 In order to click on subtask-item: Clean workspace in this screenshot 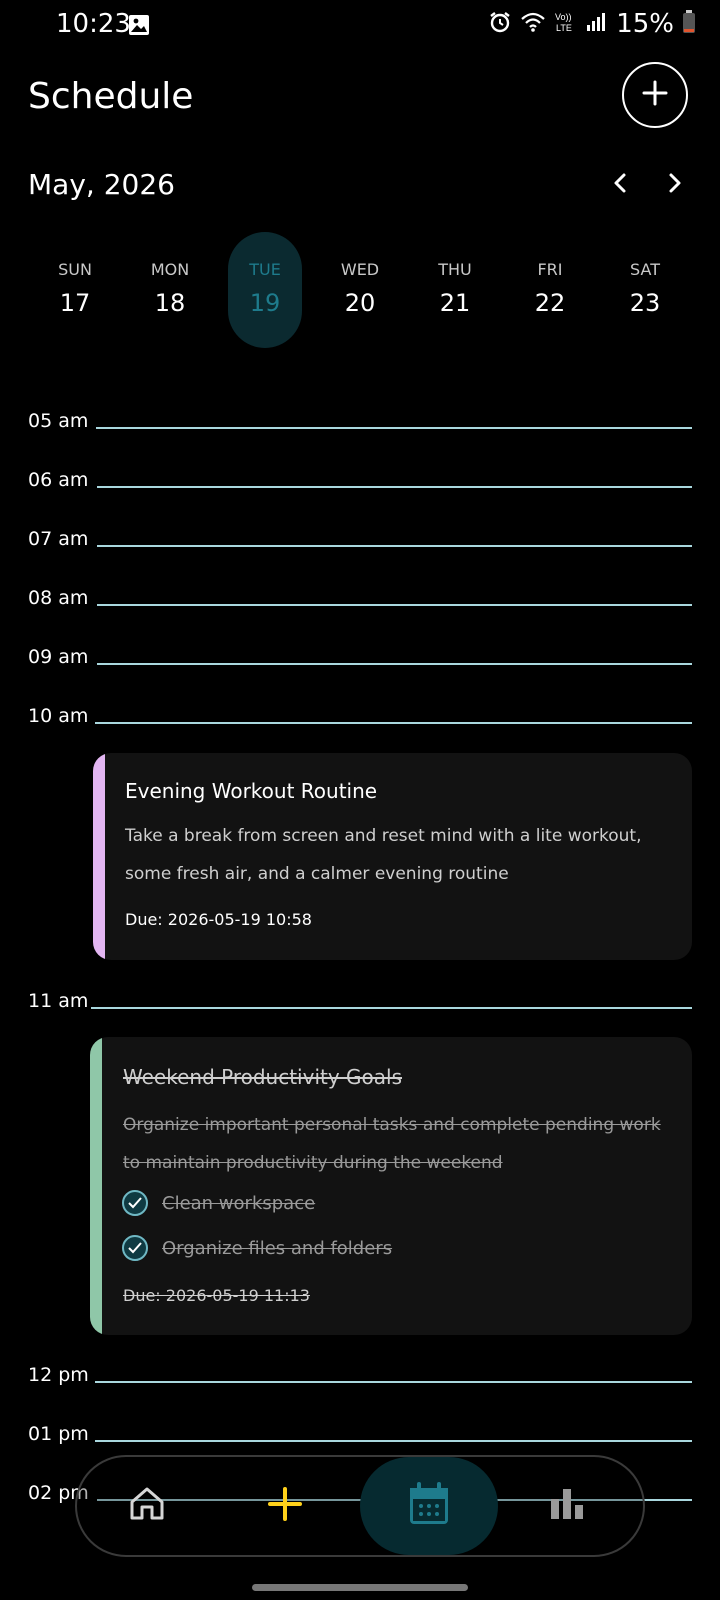, I will do `click(218, 1203)`.